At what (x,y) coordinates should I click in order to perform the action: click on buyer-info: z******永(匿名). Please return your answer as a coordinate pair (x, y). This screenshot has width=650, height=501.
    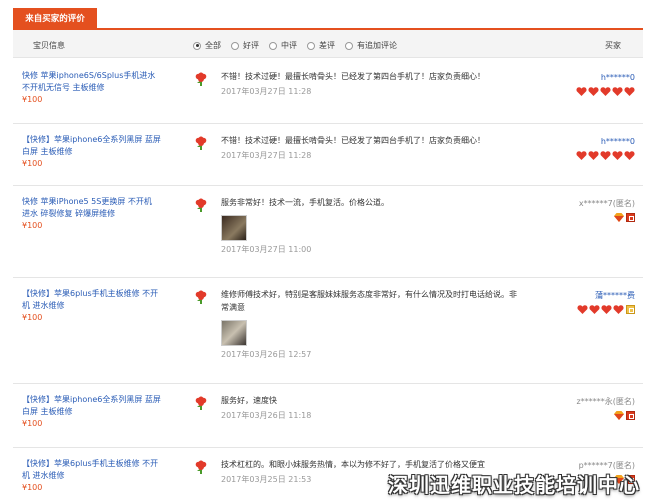
    Looking at the image, I should click on (606, 408).